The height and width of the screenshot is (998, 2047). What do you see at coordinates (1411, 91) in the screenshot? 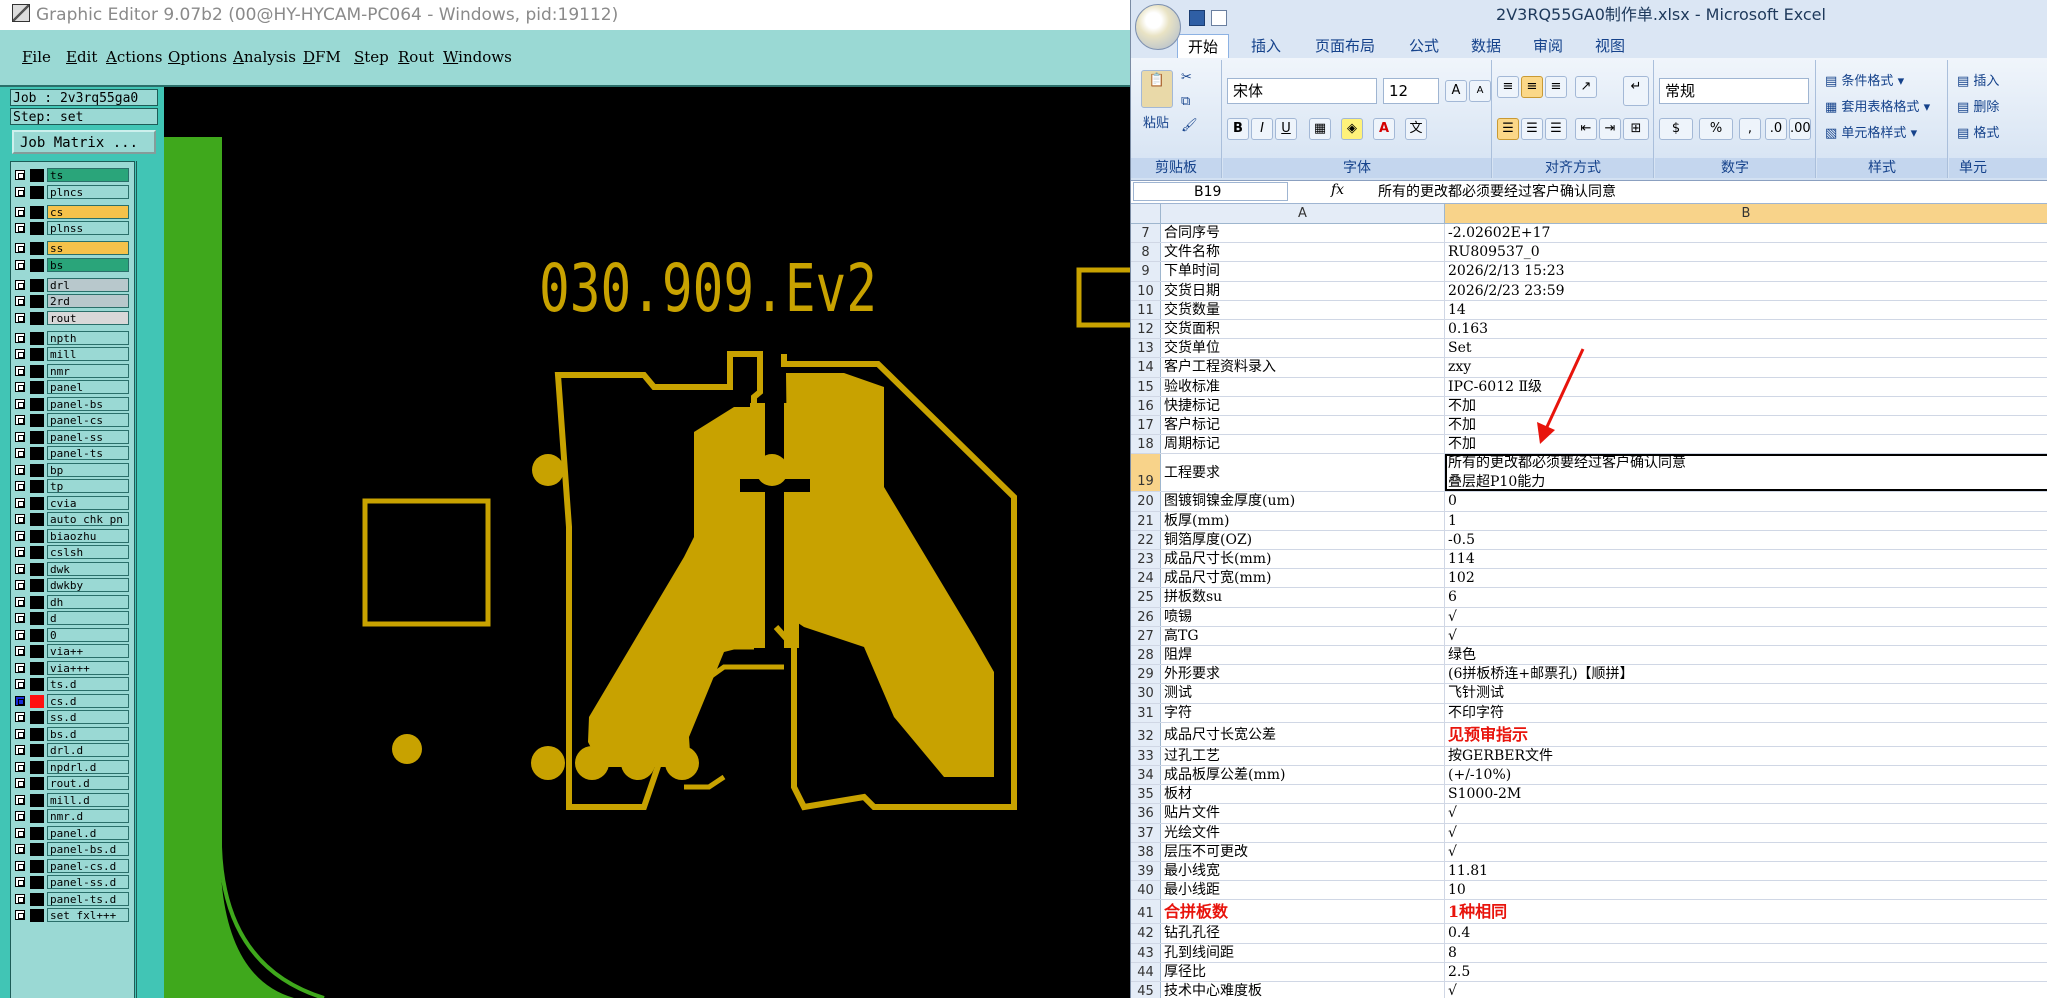
I see `font-size-select: 12` at bounding box center [1411, 91].